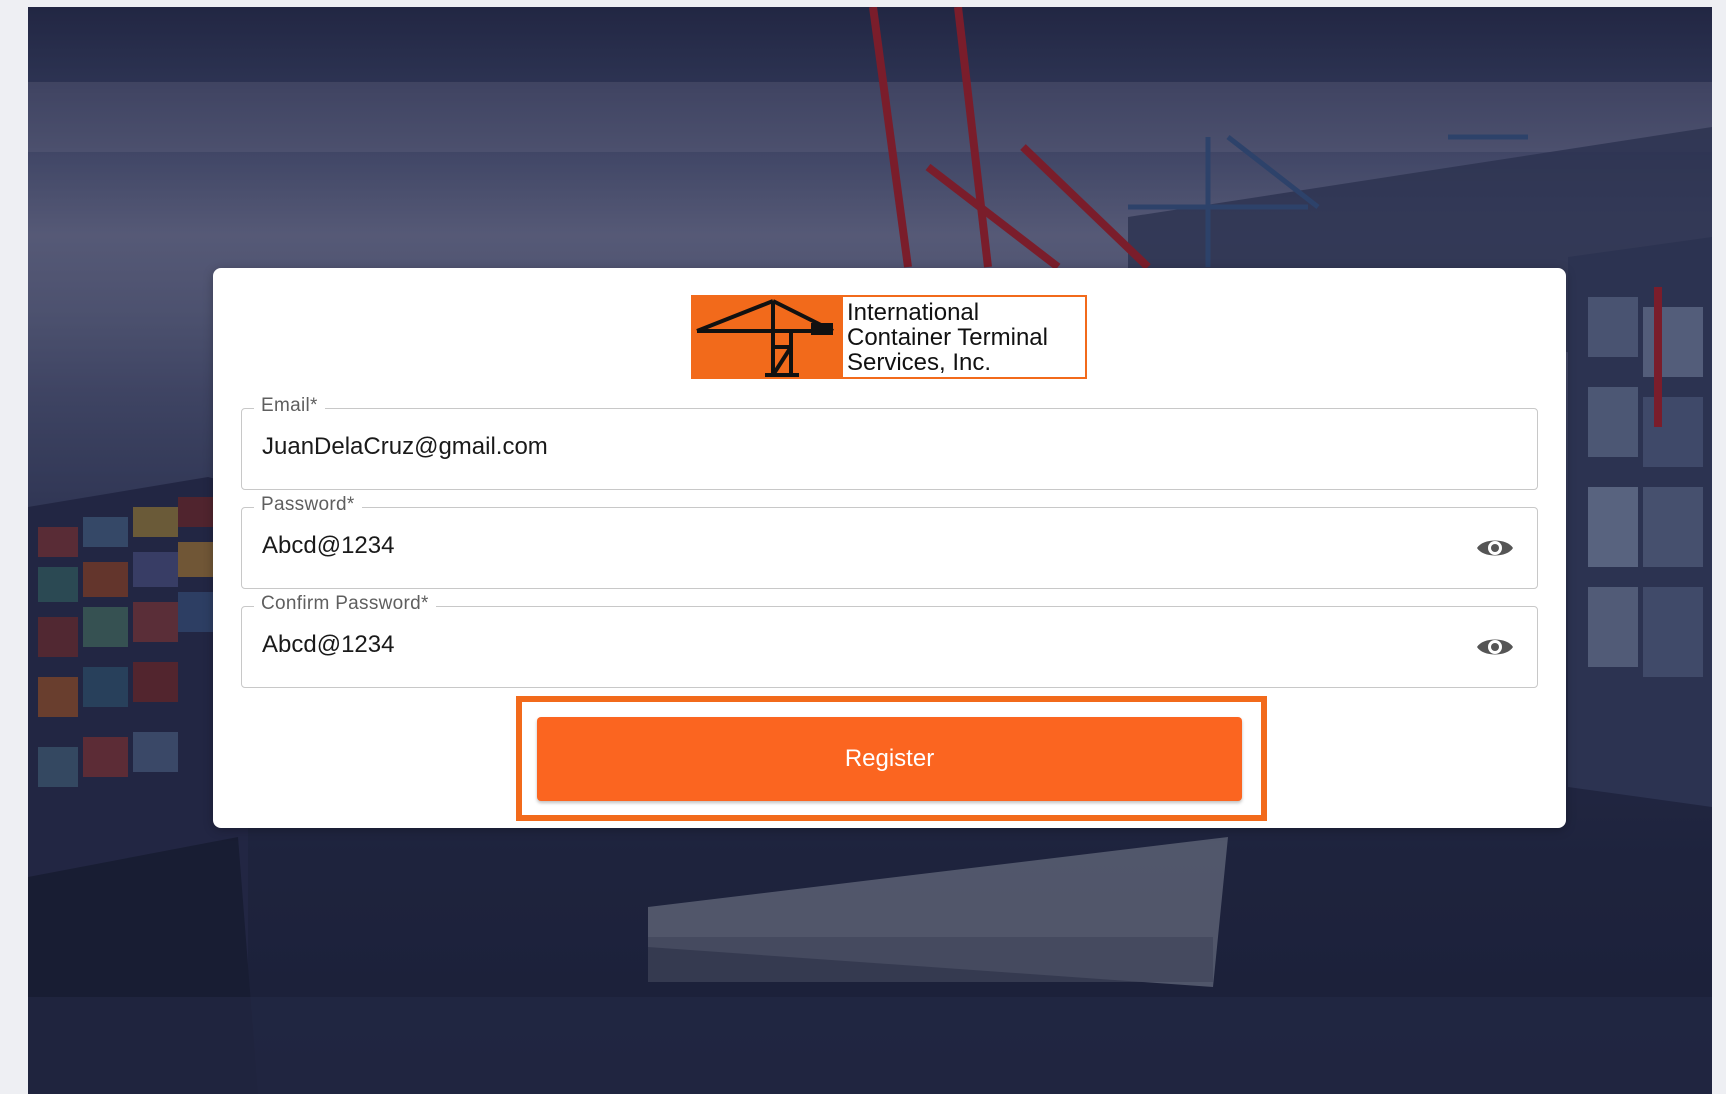 This screenshot has width=1726, height=1094. What do you see at coordinates (947, 337) in the screenshot?
I see `logo-line-2: Container Terminal` at bounding box center [947, 337].